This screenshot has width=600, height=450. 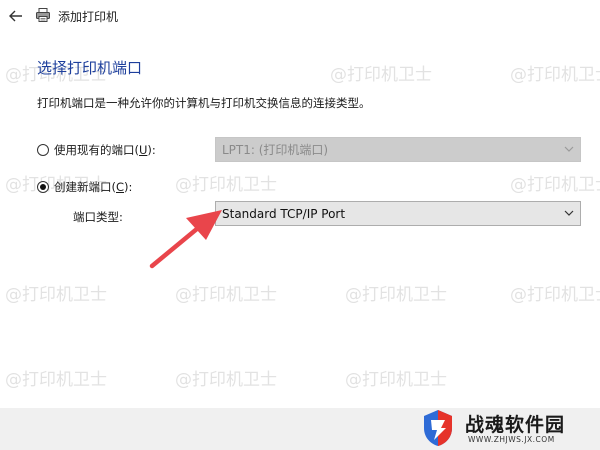 What do you see at coordinates (398, 213) in the screenshot?
I see `port-type-select: Standard TCP/IP Port` at bounding box center [398, 213].